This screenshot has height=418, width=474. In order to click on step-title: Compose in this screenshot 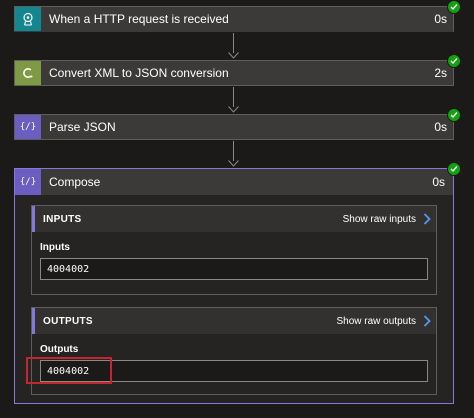, I will do `click(75, 182)`.